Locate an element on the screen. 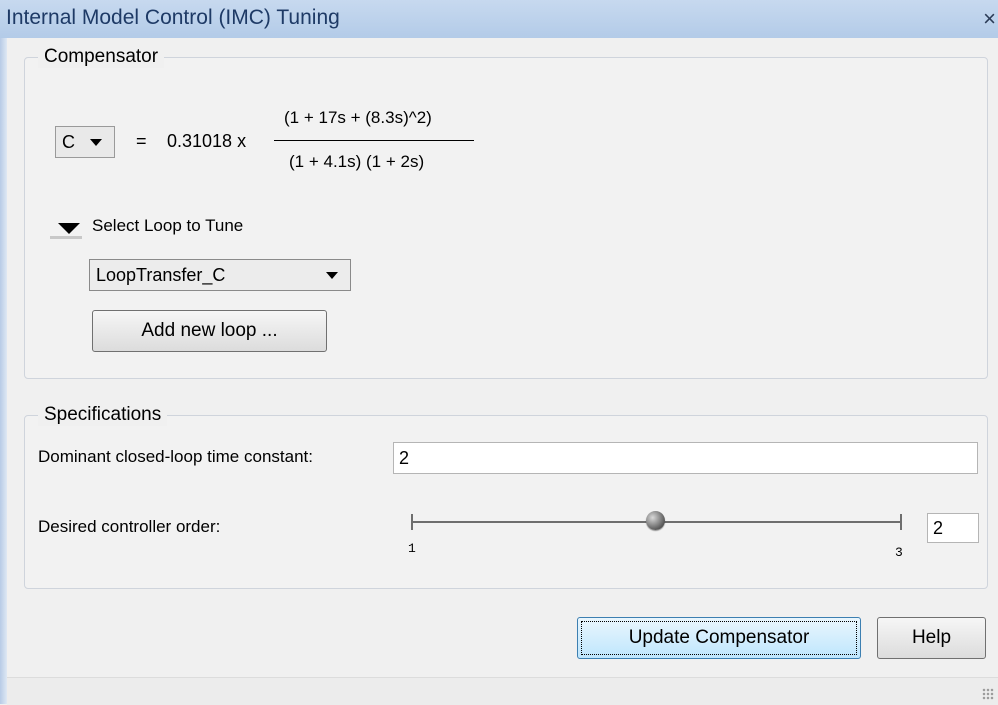 The height and width of the screenshot is (705, 998). window-title: Internal Model Control (IMC) Tuning is located at coordinates (173, 17).